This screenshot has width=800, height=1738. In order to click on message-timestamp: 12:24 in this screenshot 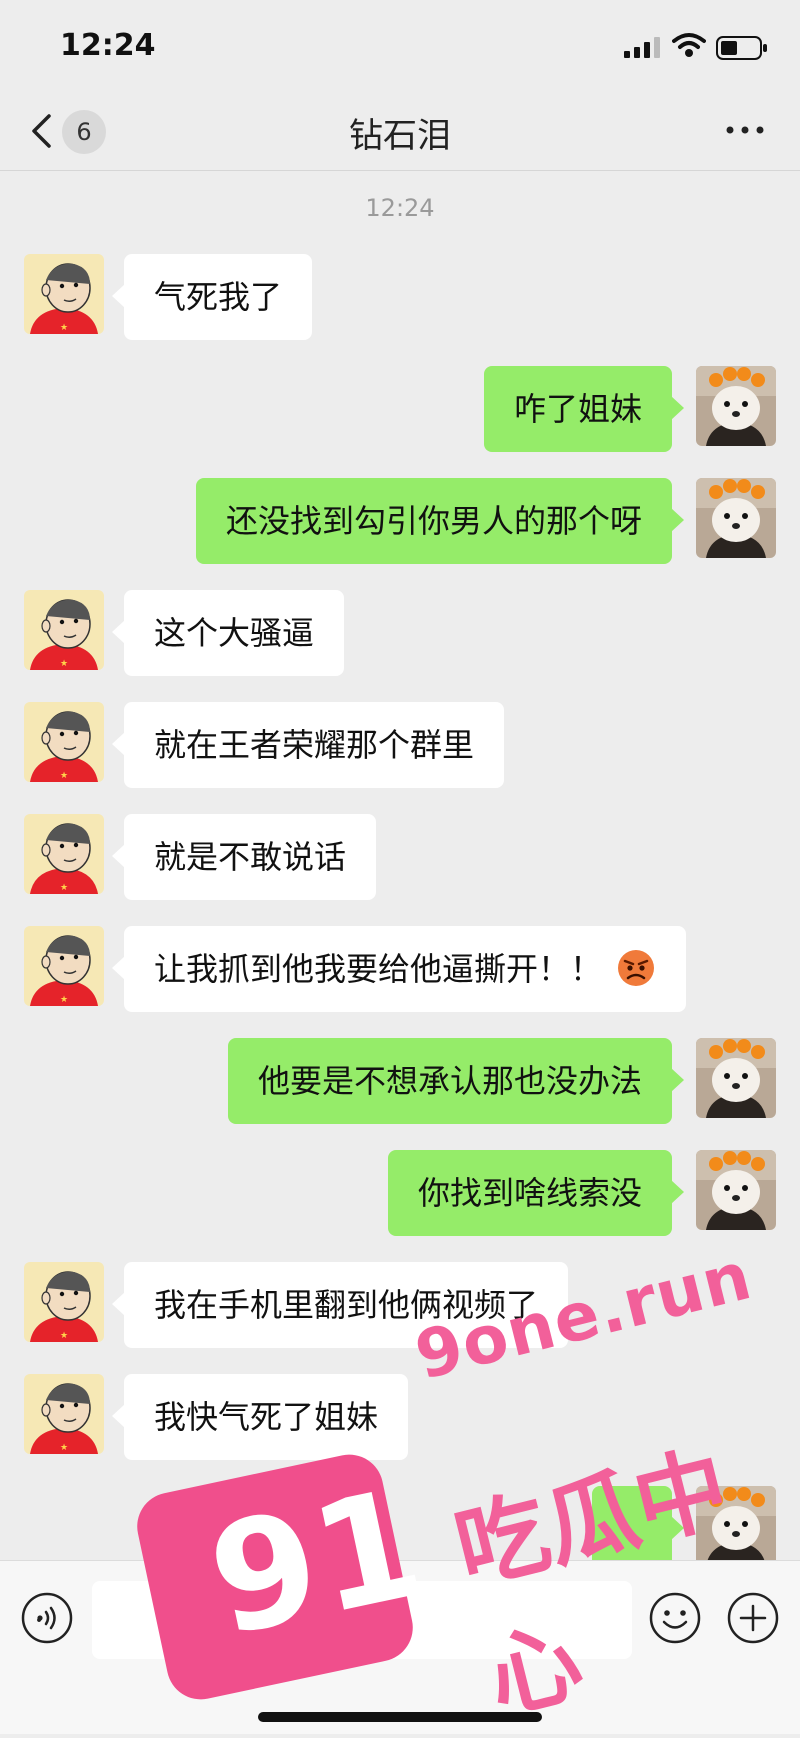, I will do `click(400, 208)`.